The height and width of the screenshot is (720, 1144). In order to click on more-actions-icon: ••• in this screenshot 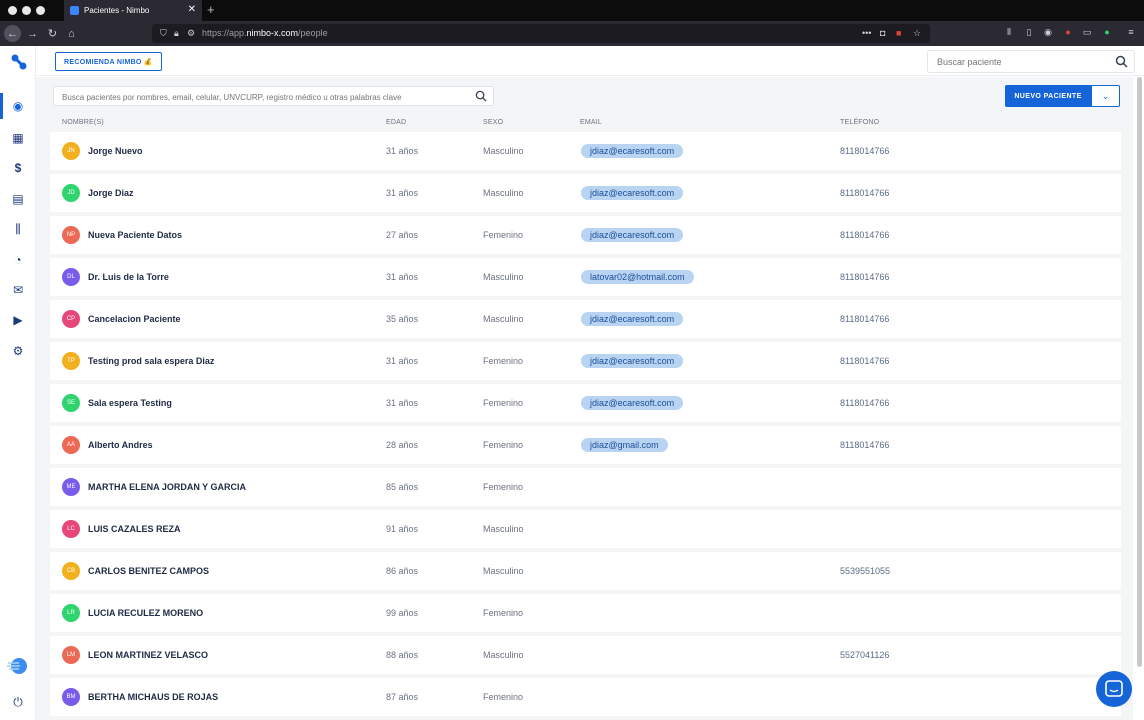, I will do `click(866, 33)`.